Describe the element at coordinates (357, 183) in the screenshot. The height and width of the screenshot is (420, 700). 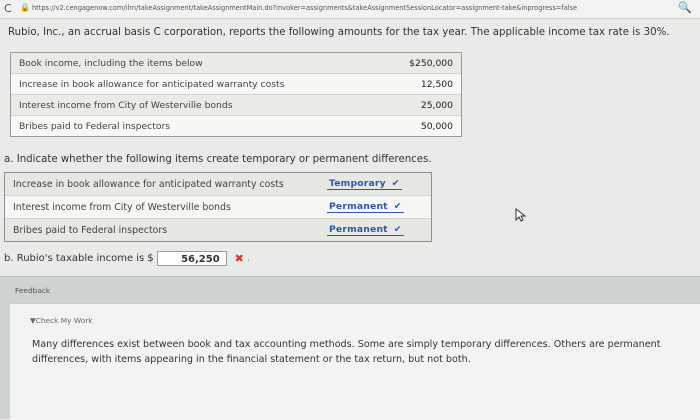
I see `answer-text: Temporary` at that location.